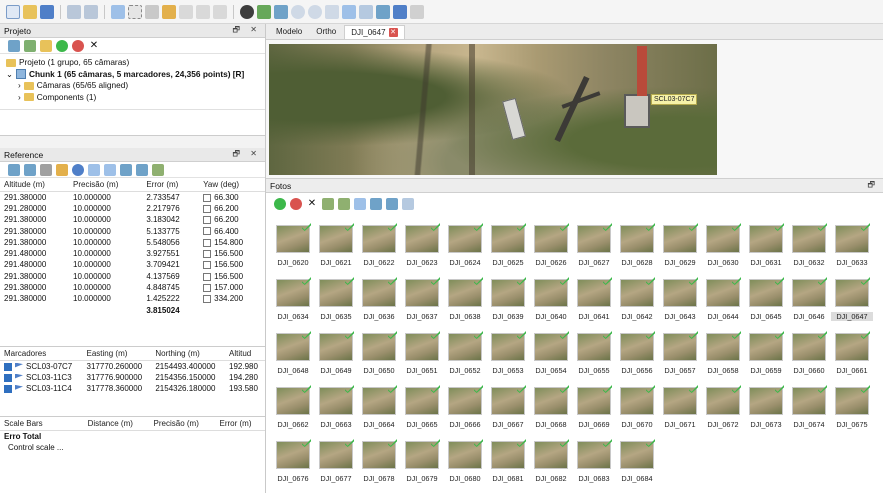 This screenshot has width=883, height=493. Describe the element at coordinates (46, 45) in the screenshot. I see `add-folder-icon` at that location.